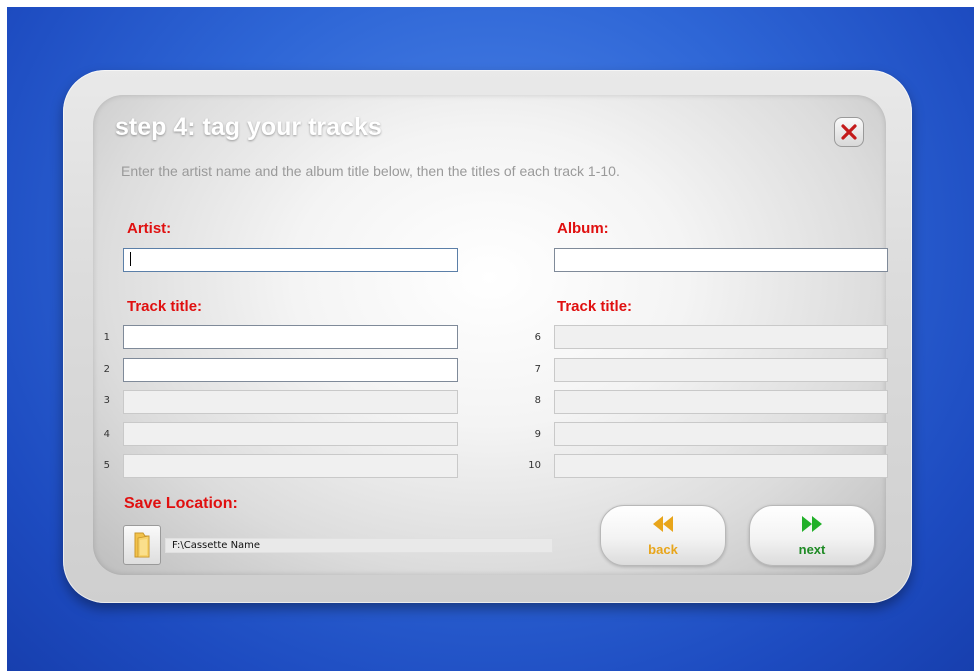 The image size is (974, 671). Describe the element at coordinates (595, 306) in the screenshot. I see `track-title-label-right: Track title:` at that location.